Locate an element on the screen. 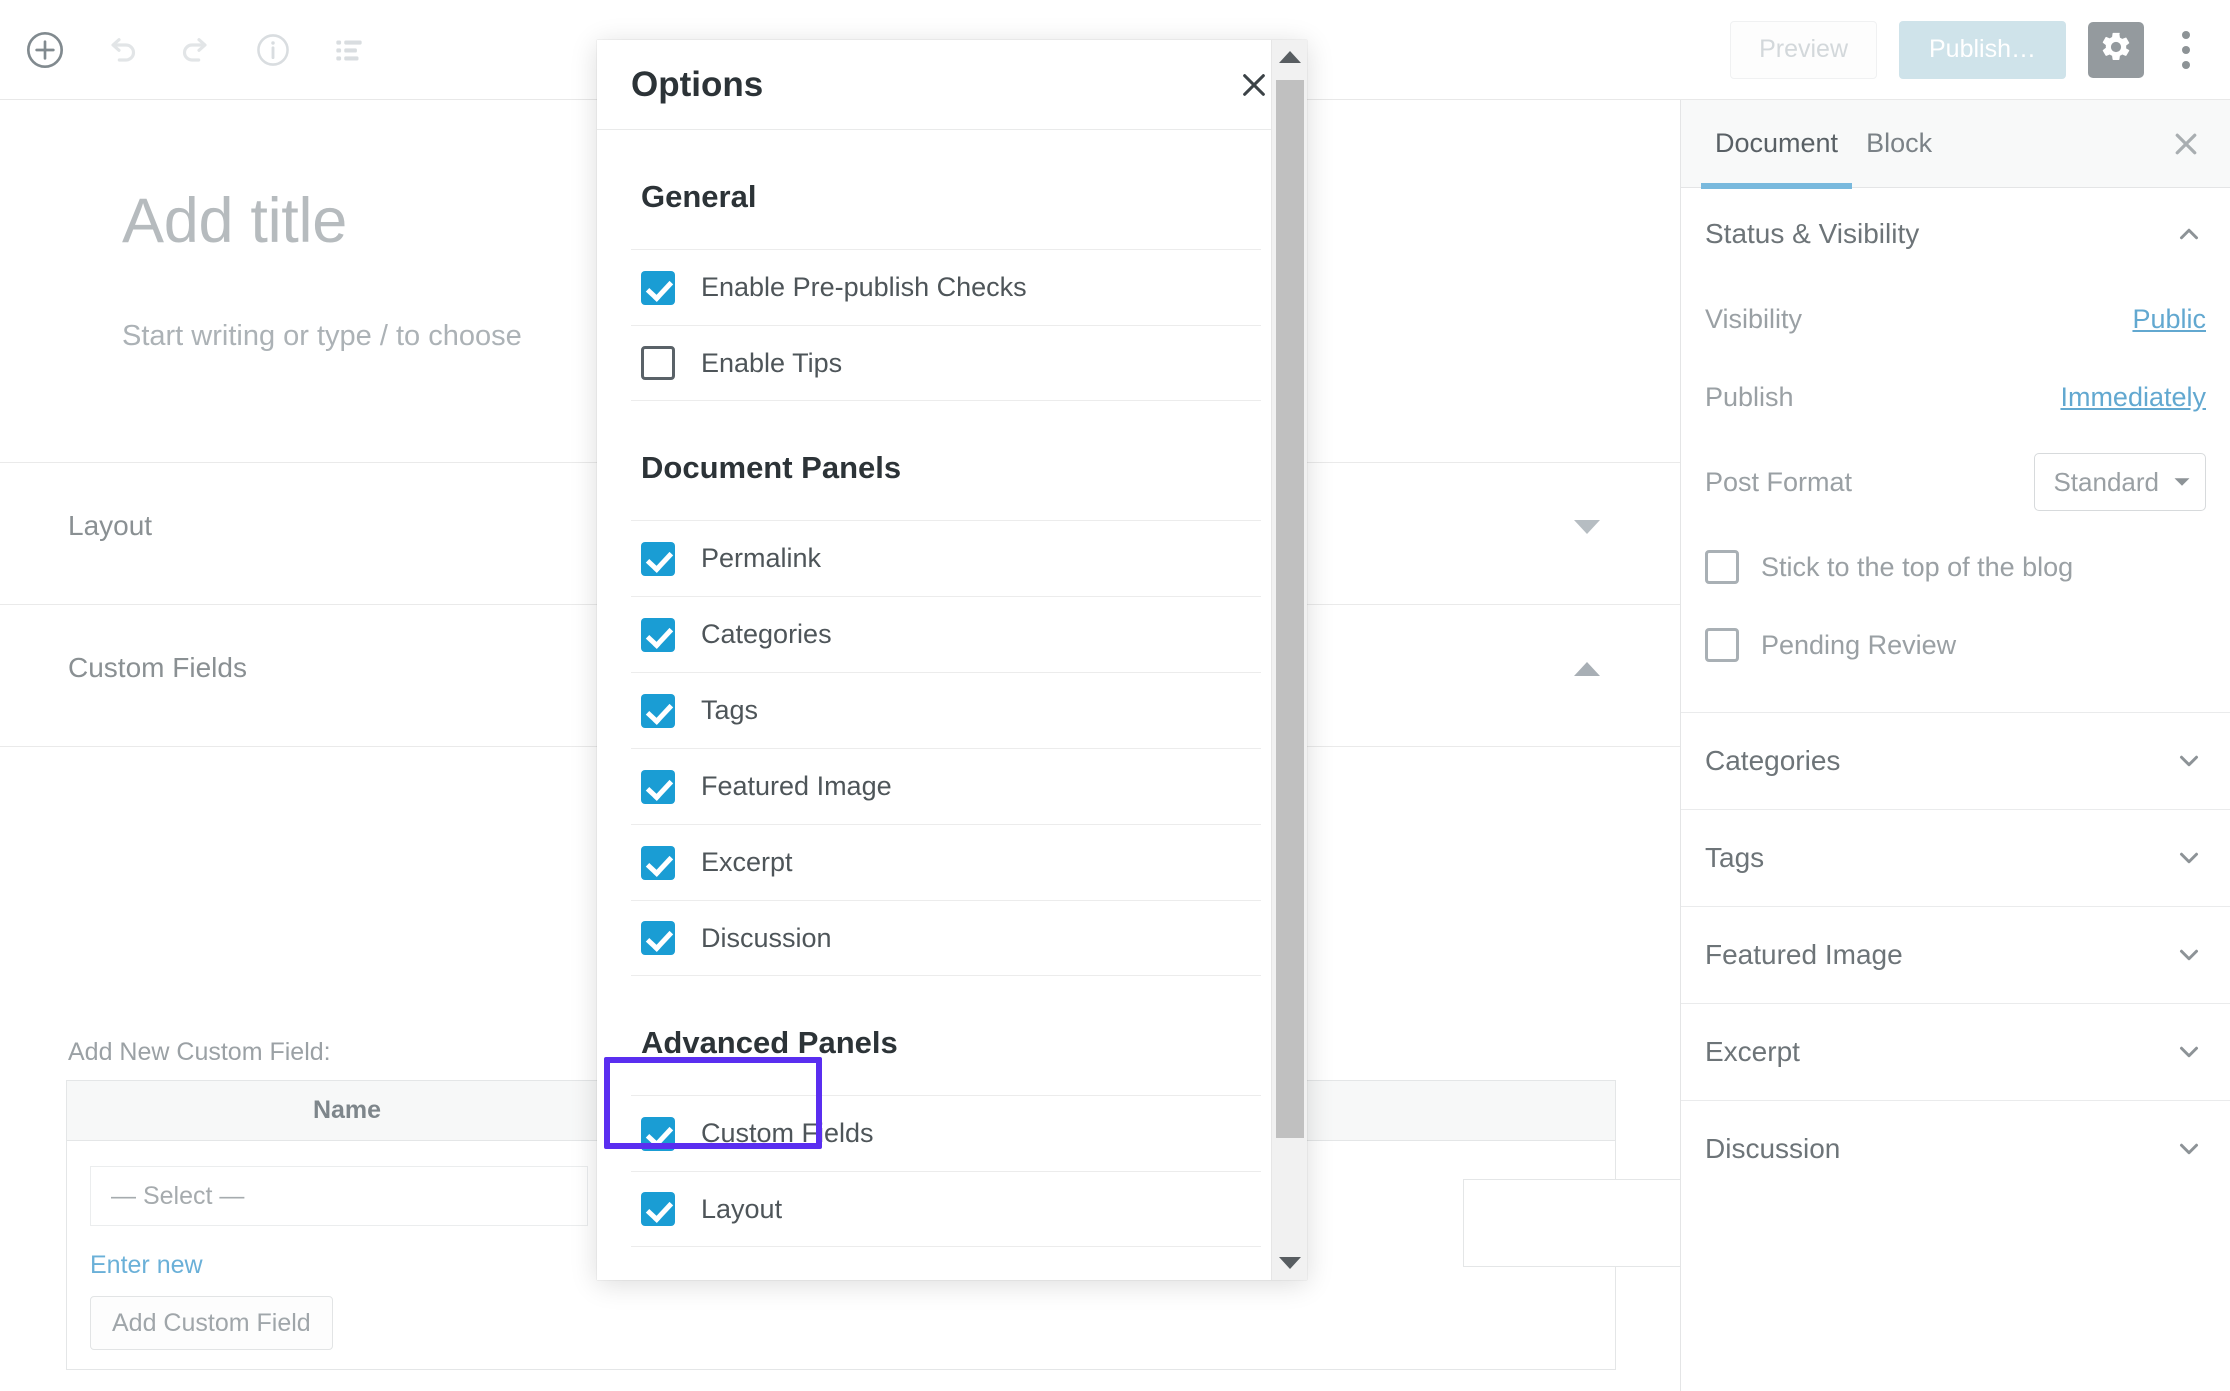  sidebar-panel-tags: Tags is located at coordinates (1955, 857).